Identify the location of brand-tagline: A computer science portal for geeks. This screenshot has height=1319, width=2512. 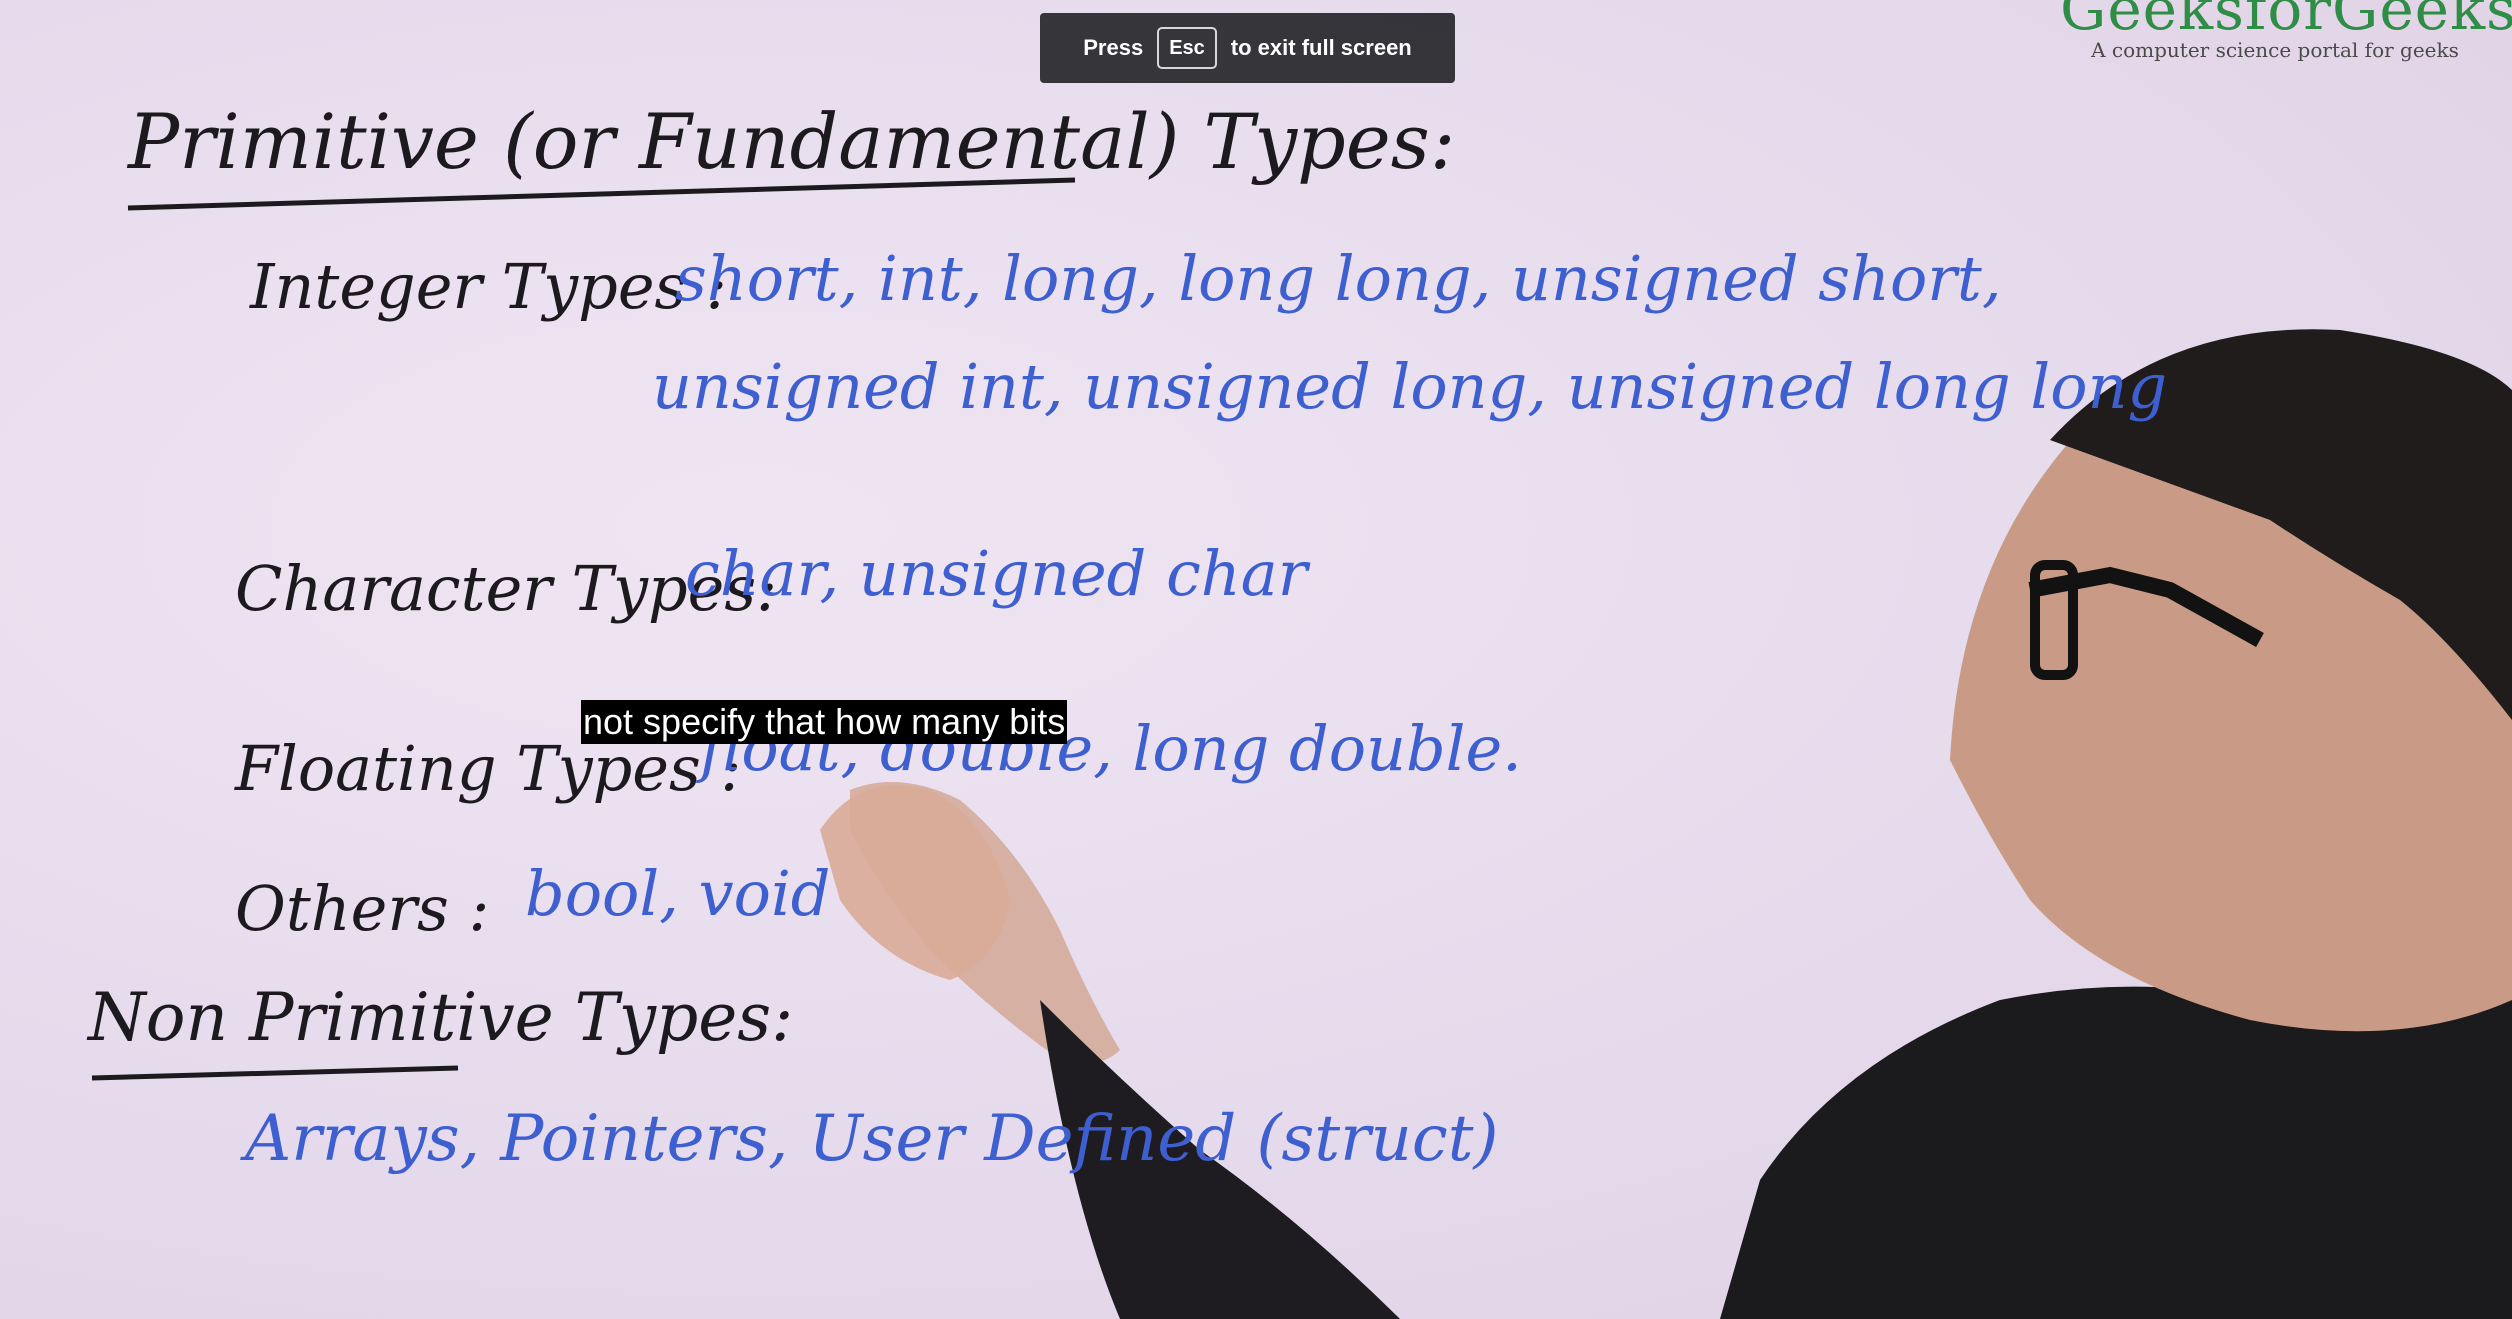
(2275, 50).